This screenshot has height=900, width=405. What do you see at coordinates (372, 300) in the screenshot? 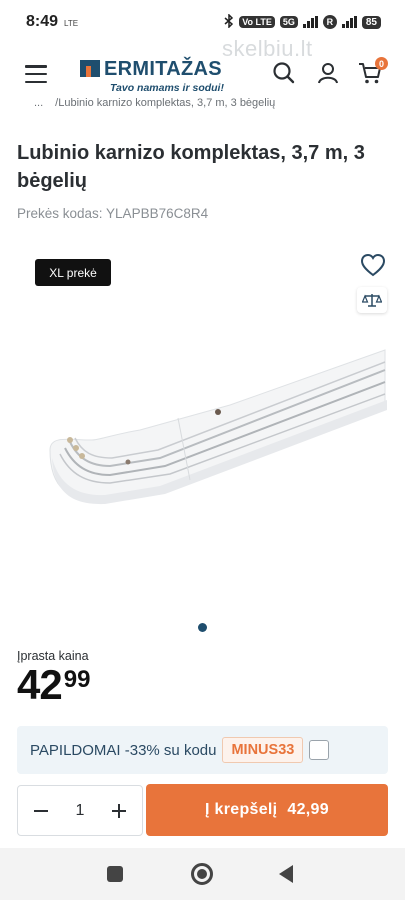
I see `compare-scale-icon` at bounding box center [372, 300].